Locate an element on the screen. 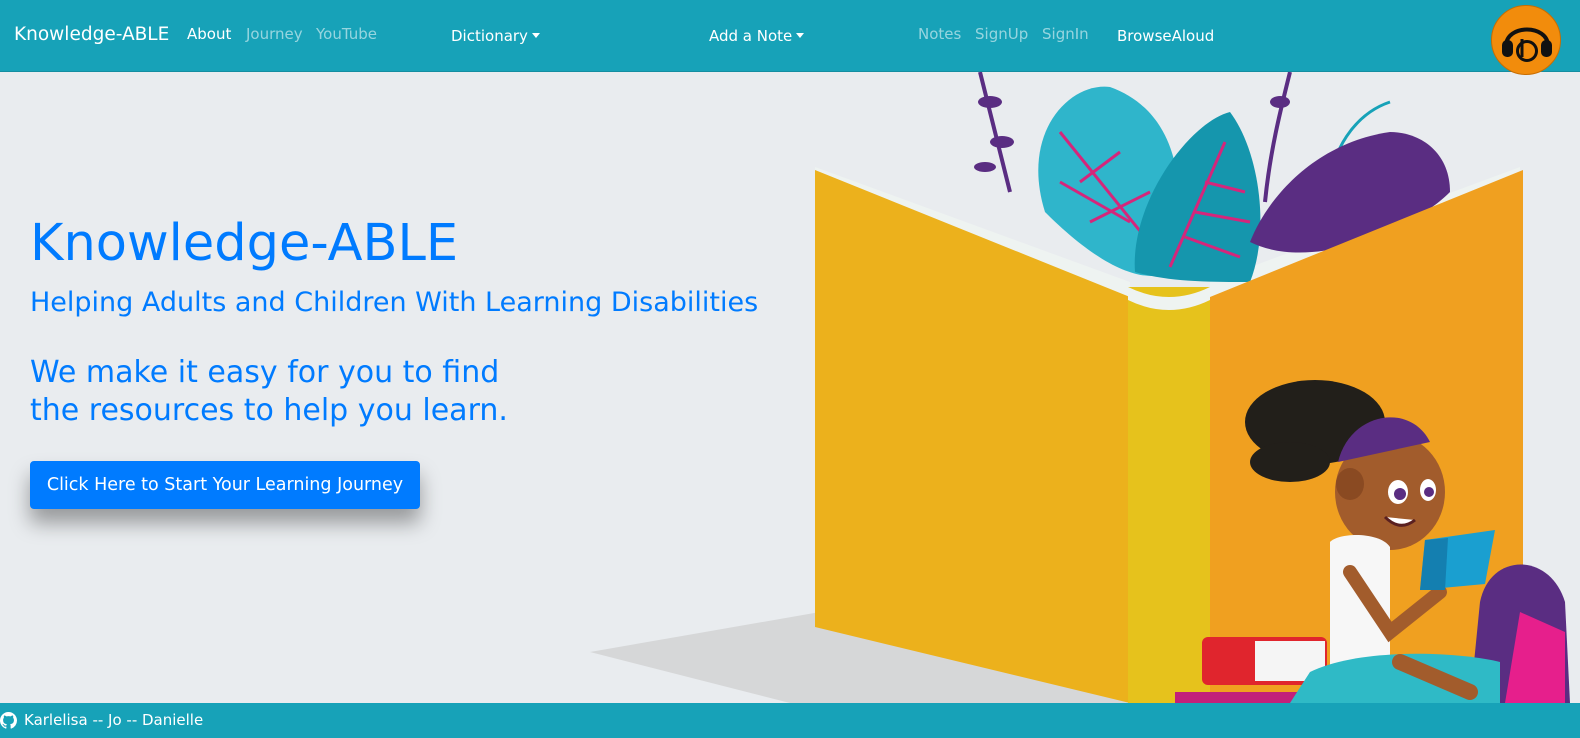 The height and width of the screenshot is (738, 1580). github-icon is located at coordinates (8, 720).